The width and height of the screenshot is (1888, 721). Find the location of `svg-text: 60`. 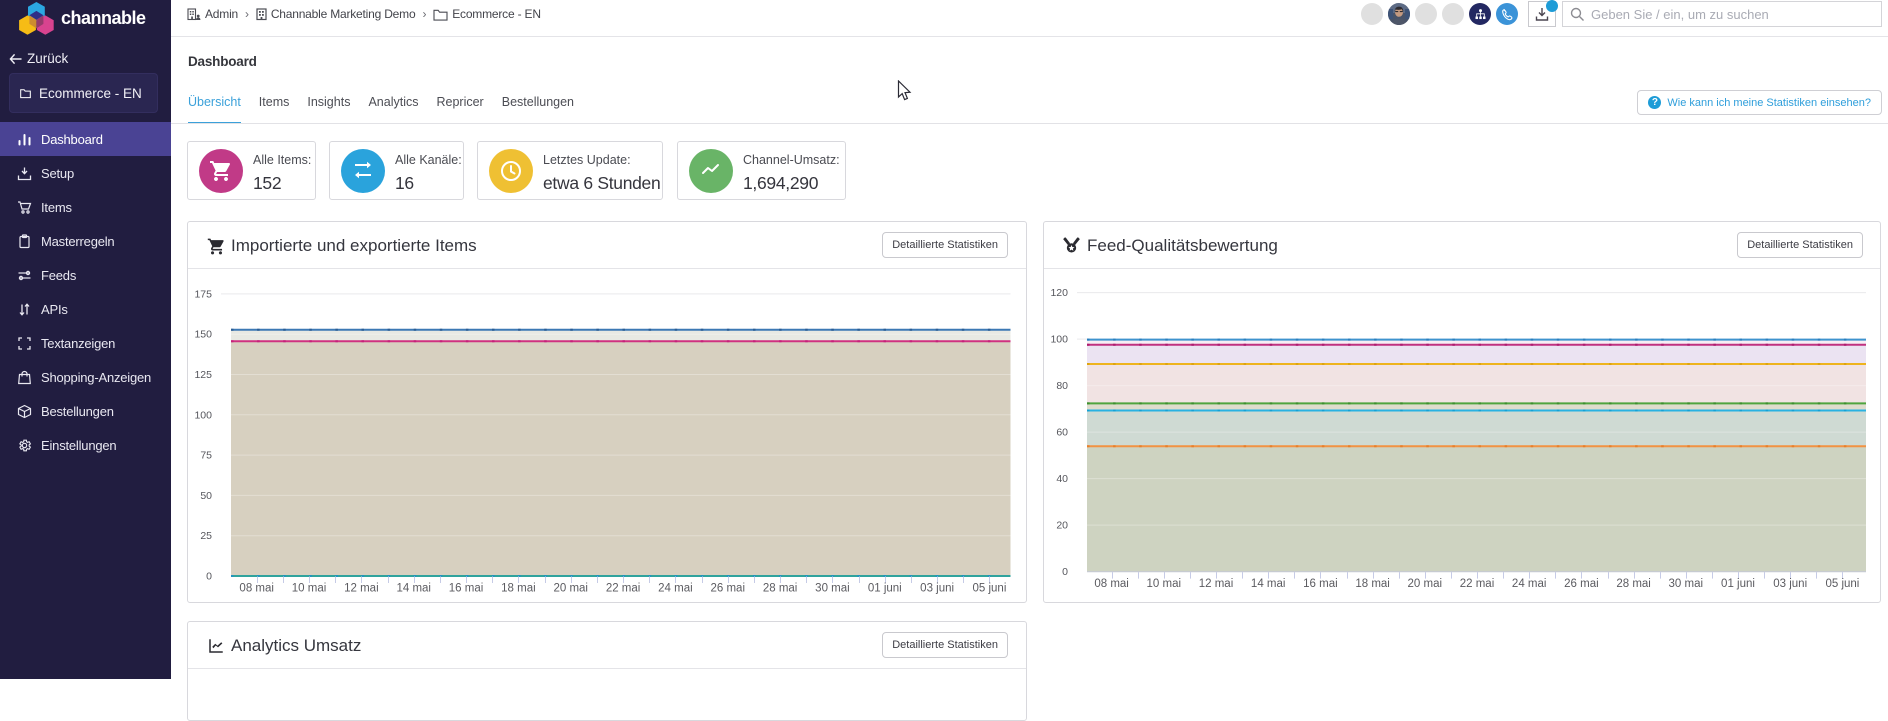

svg-text: 60 is located at coordinates (1062, 433).